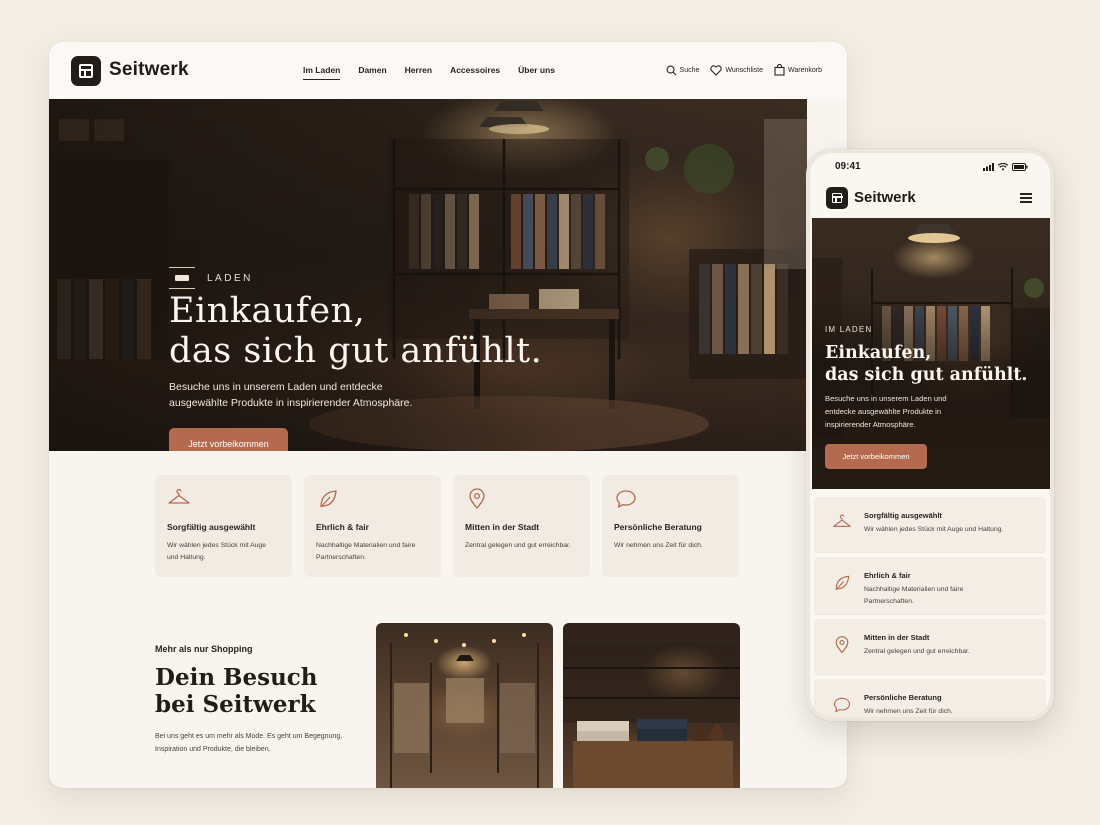 The image size is (1100, 825). Describe the element at coordinates (236, 677) in the screenshot. I see `visit-title-line1: Dein Besuch` at that location.